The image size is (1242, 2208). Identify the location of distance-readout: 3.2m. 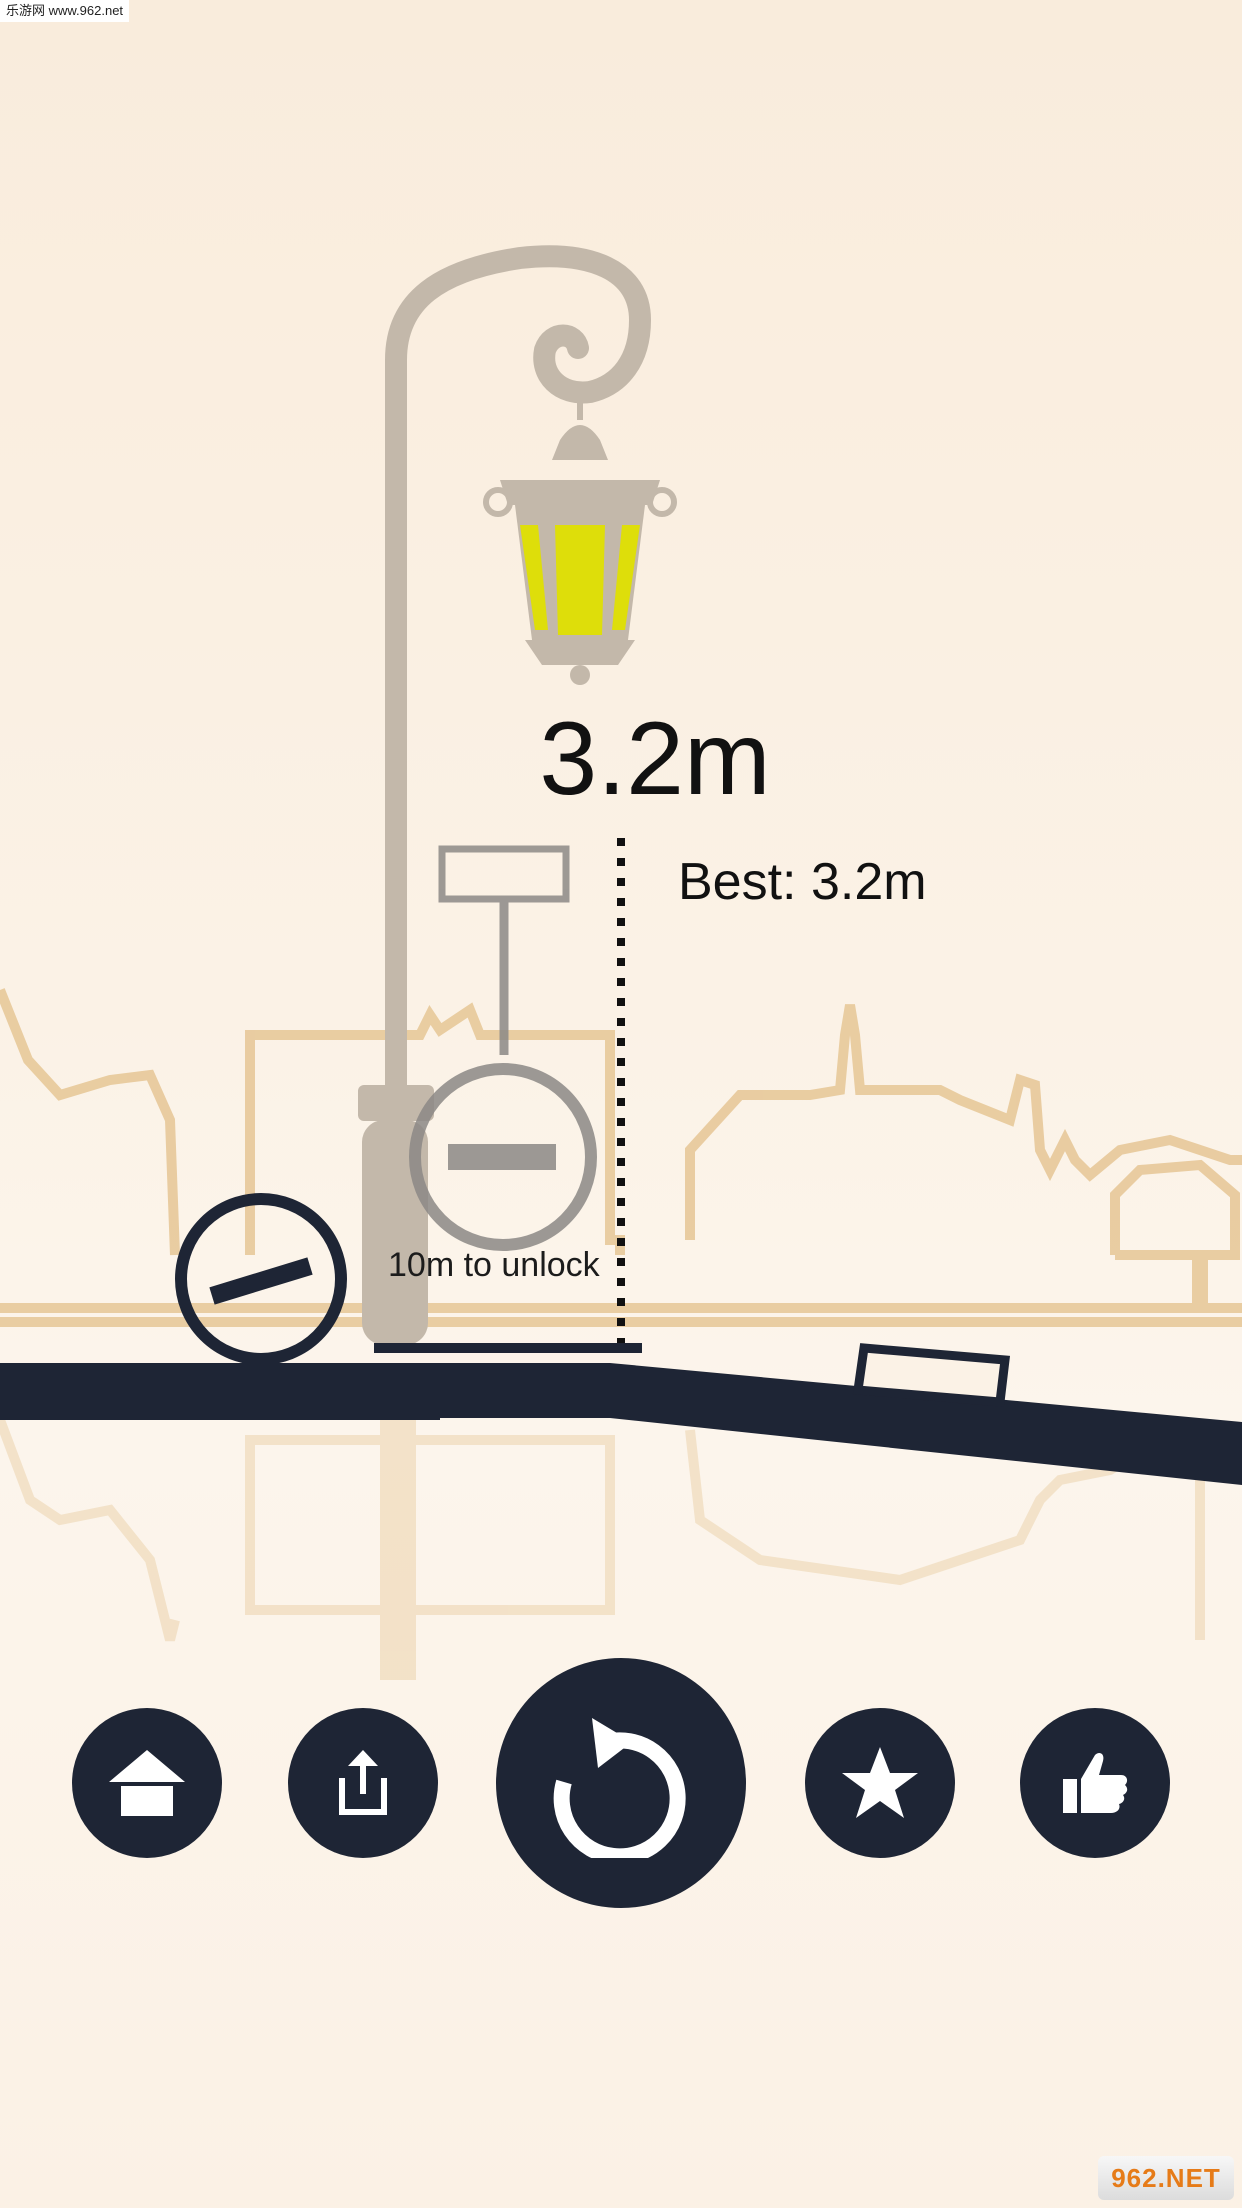
(655, 759).